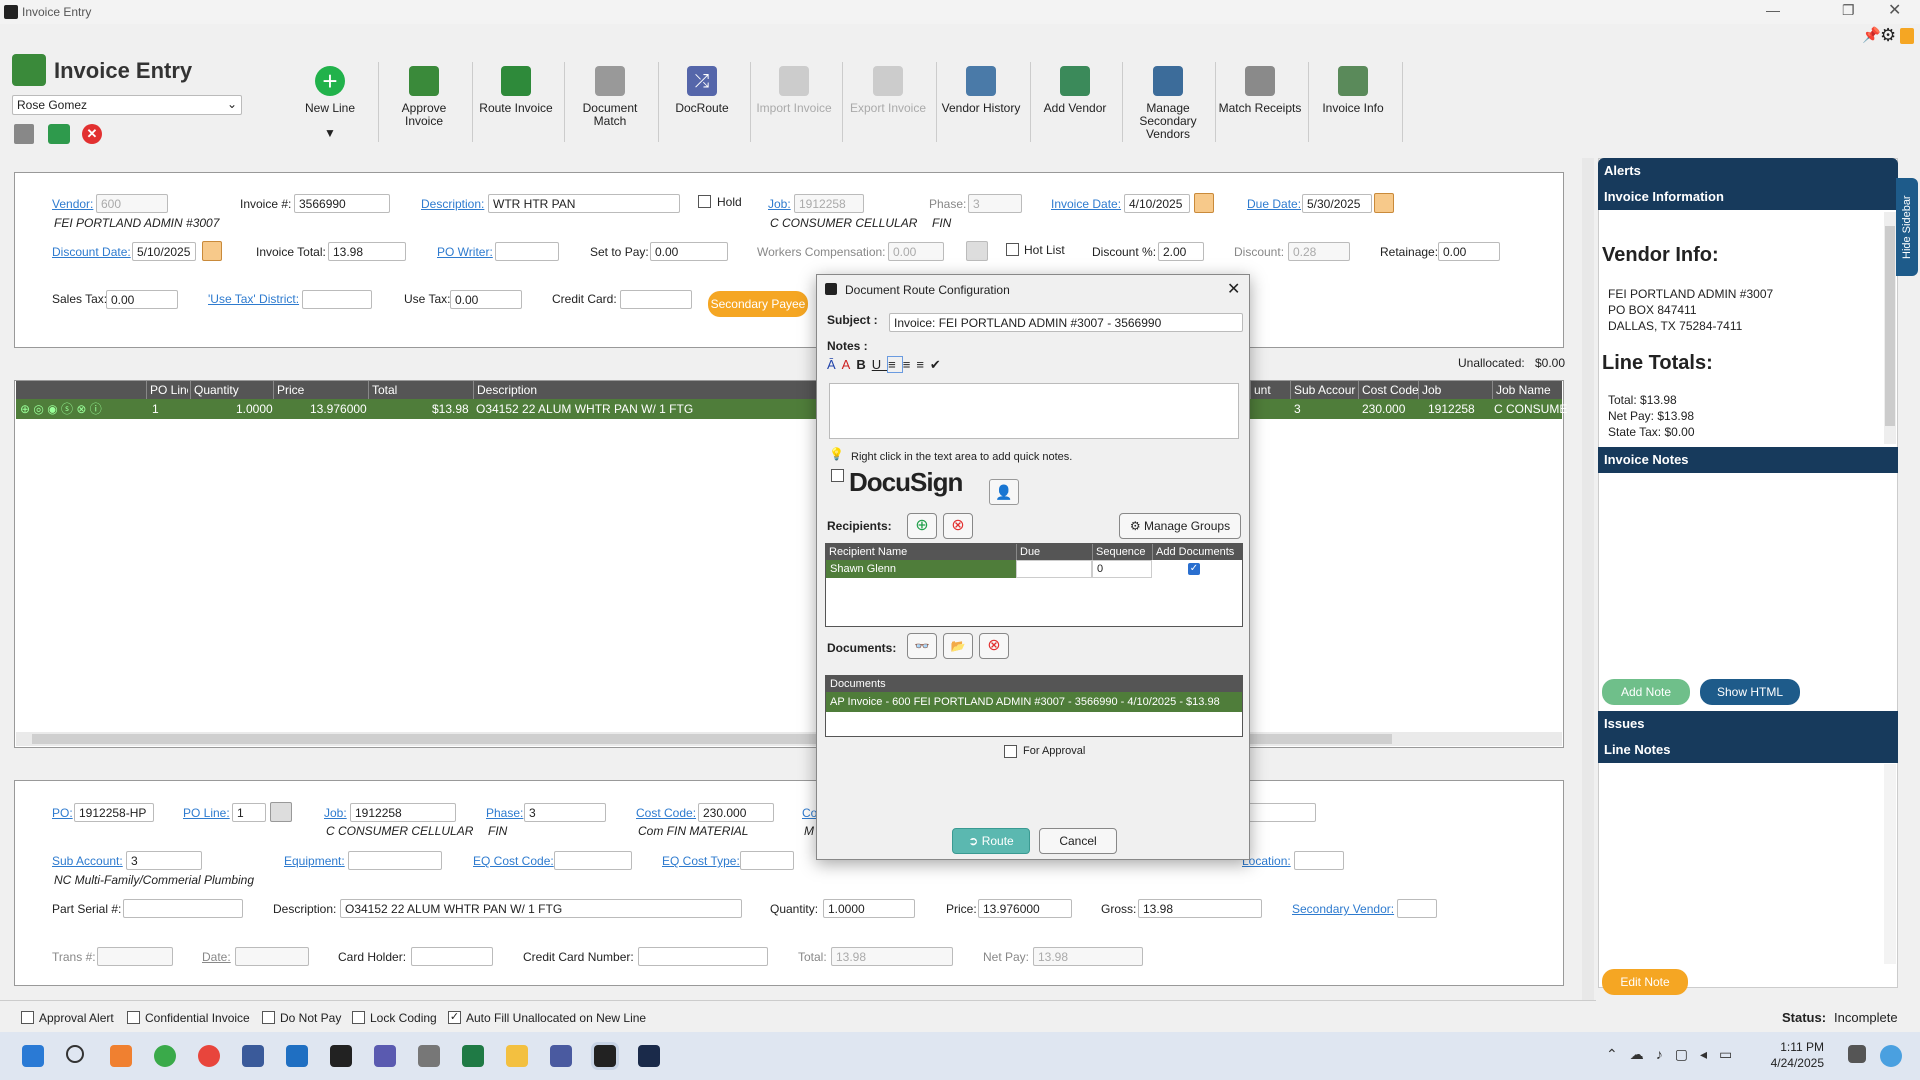  What do you see at coordinates (167, 390) in the screenshot?
I see `col-po-line: PO Line` at bounding box center [167, 390].